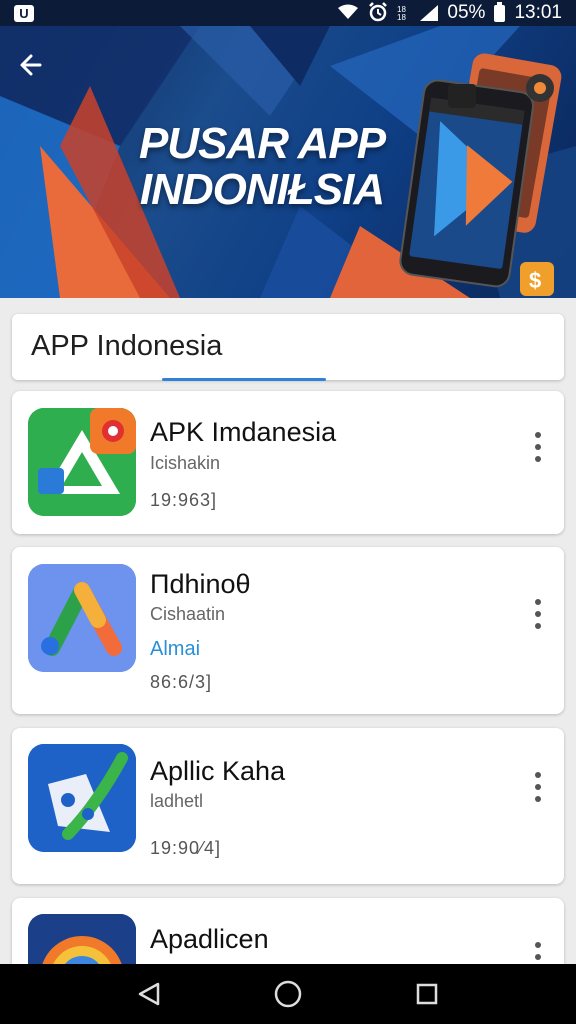 The width and height of the screenshot is (576, 1024). What do you see at coordinates (82, 462) in the screenshot?
I see `triangle-logo-icon` at bounding box center [82, 462].